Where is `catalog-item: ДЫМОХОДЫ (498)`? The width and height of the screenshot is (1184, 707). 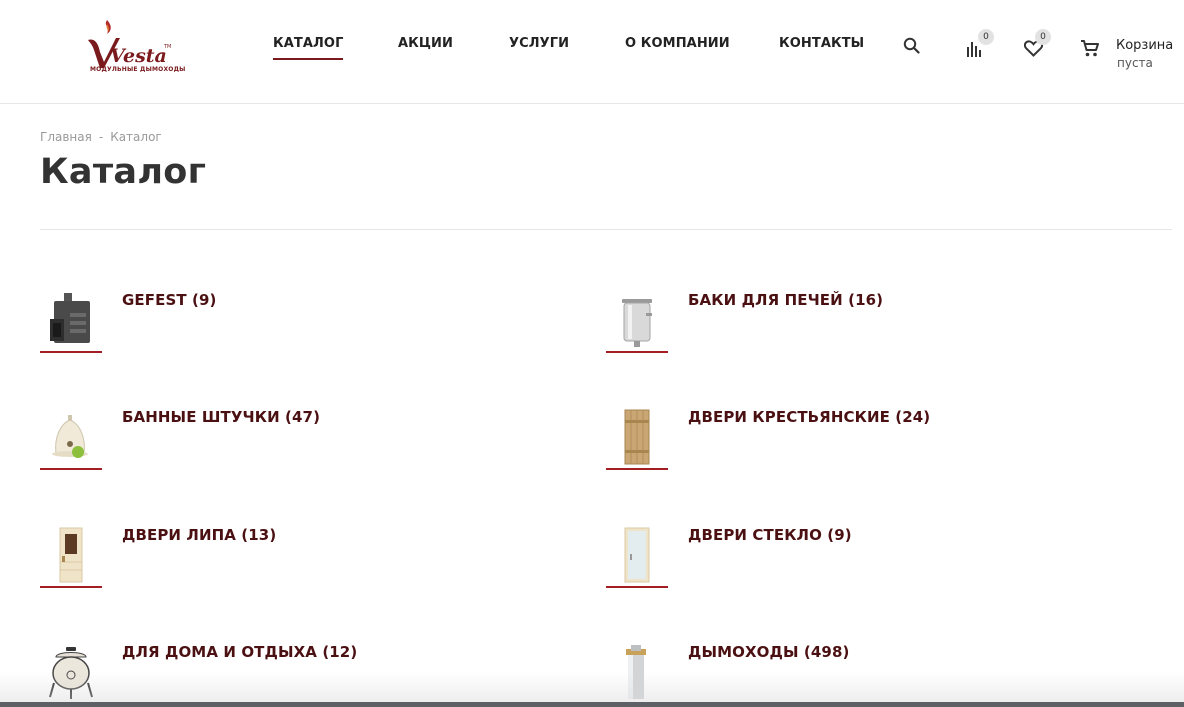
catalog-item: ДЫМОХОДЫ (498) is located at coordinates (856, 675).